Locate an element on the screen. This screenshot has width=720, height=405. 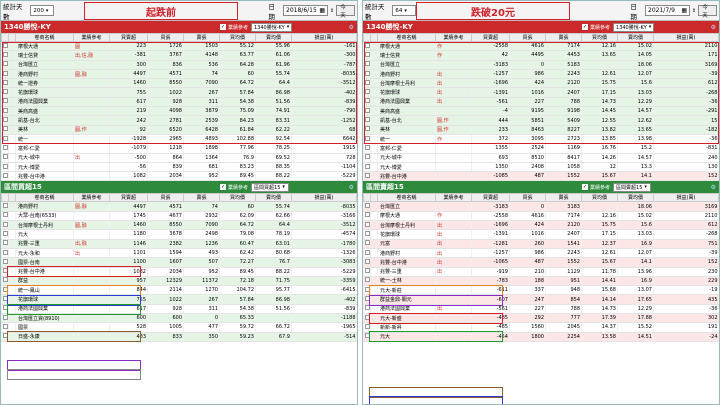
mode-select: 區間賣超15 ▾ is located at coordinates (632, 187).